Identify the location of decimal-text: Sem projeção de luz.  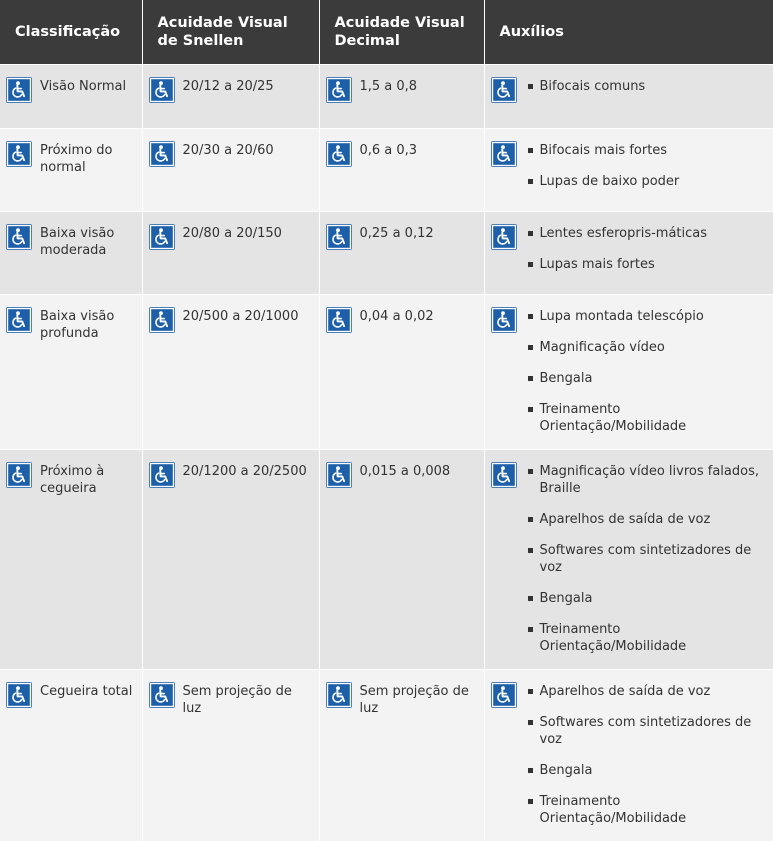
(414, 699).